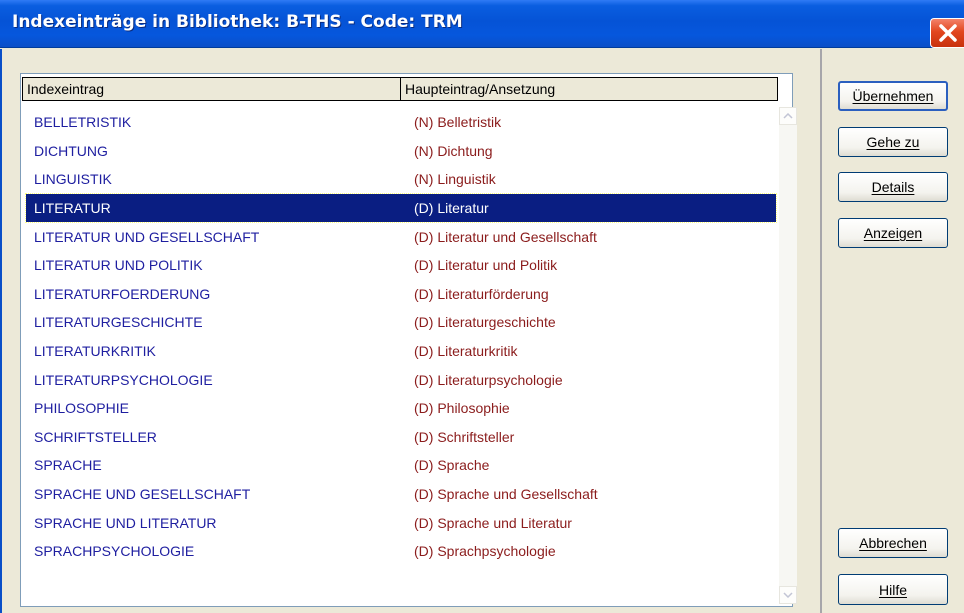  What do you see at coordinates (114, 551) in the screenshot?
I see `cell-indexeintrag: SPRACHPSYCHOLOGIE` at bounding box center [114, 551].